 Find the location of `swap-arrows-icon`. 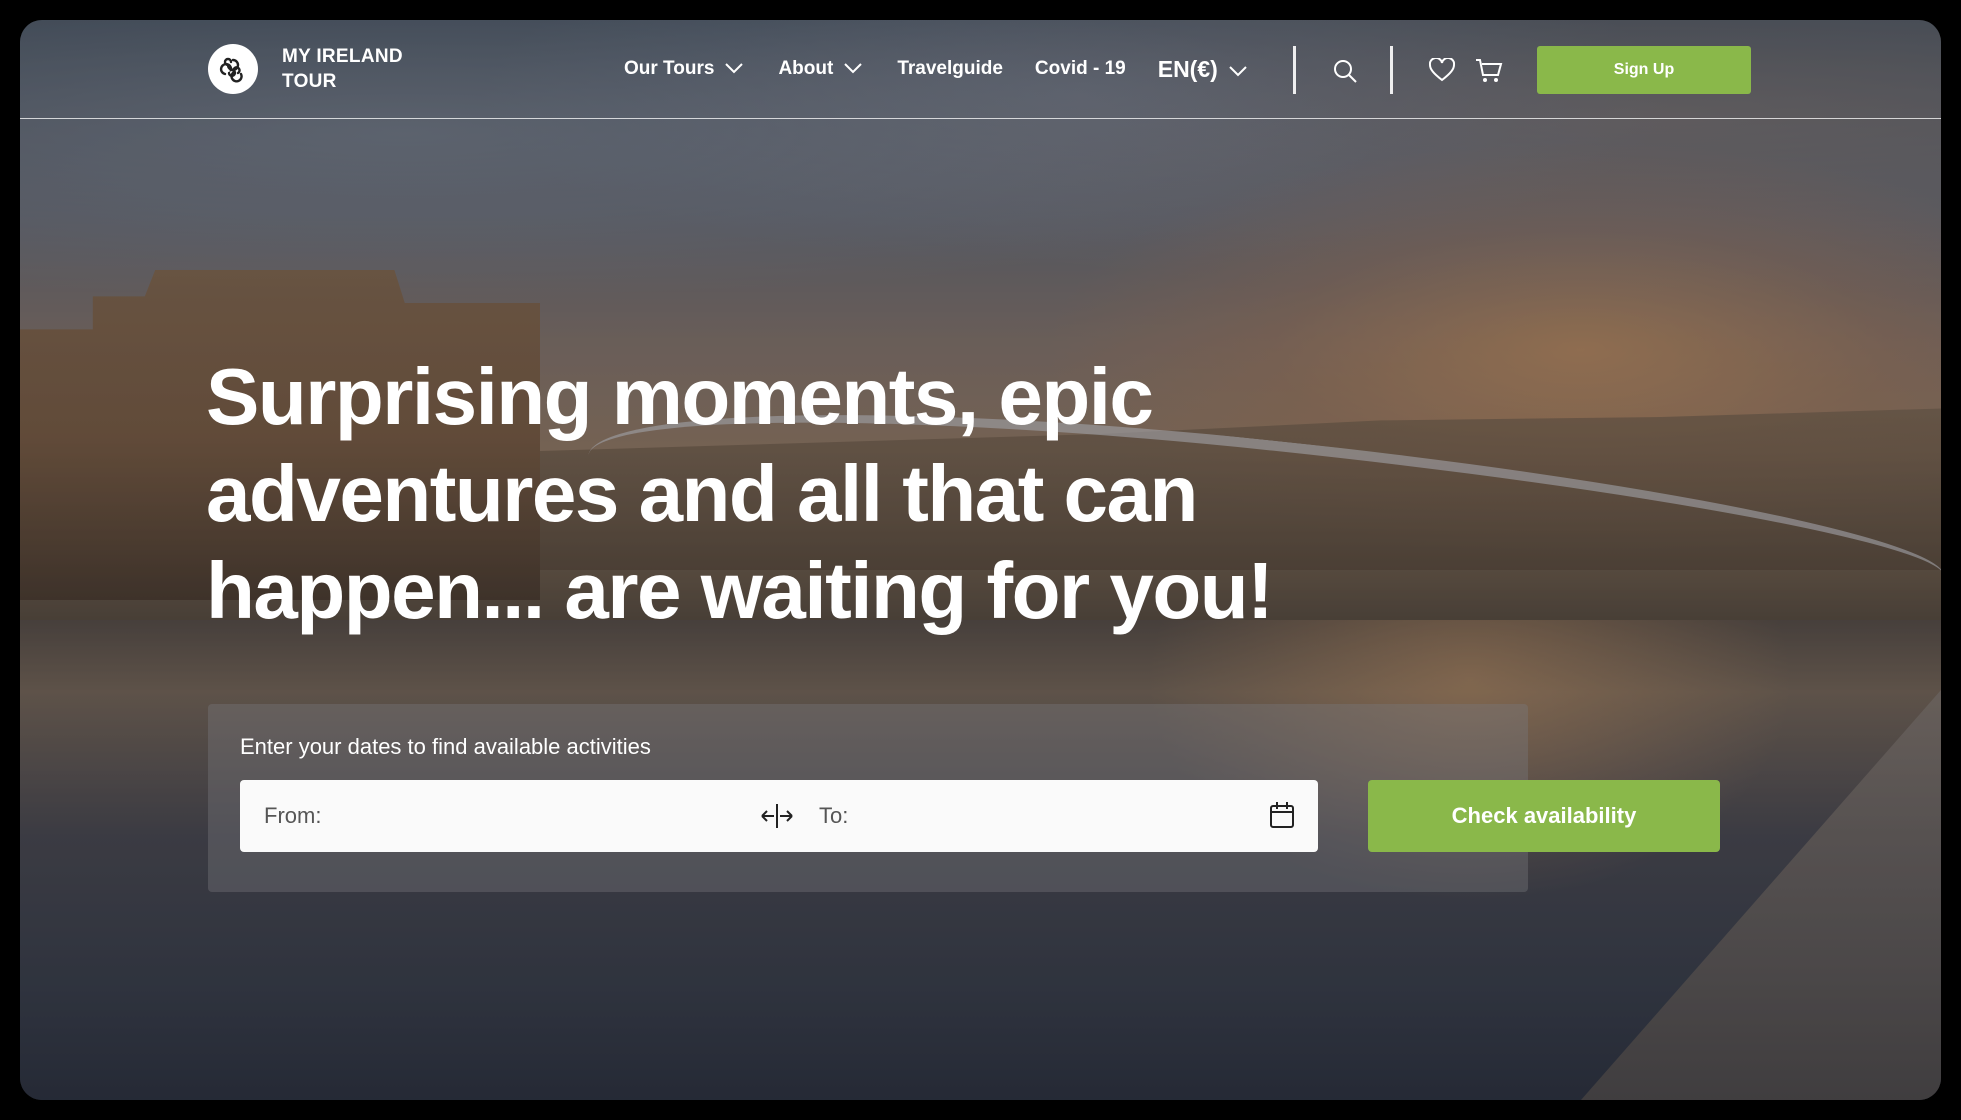

swap-arrows-icon is located at coordinates (777, 818).